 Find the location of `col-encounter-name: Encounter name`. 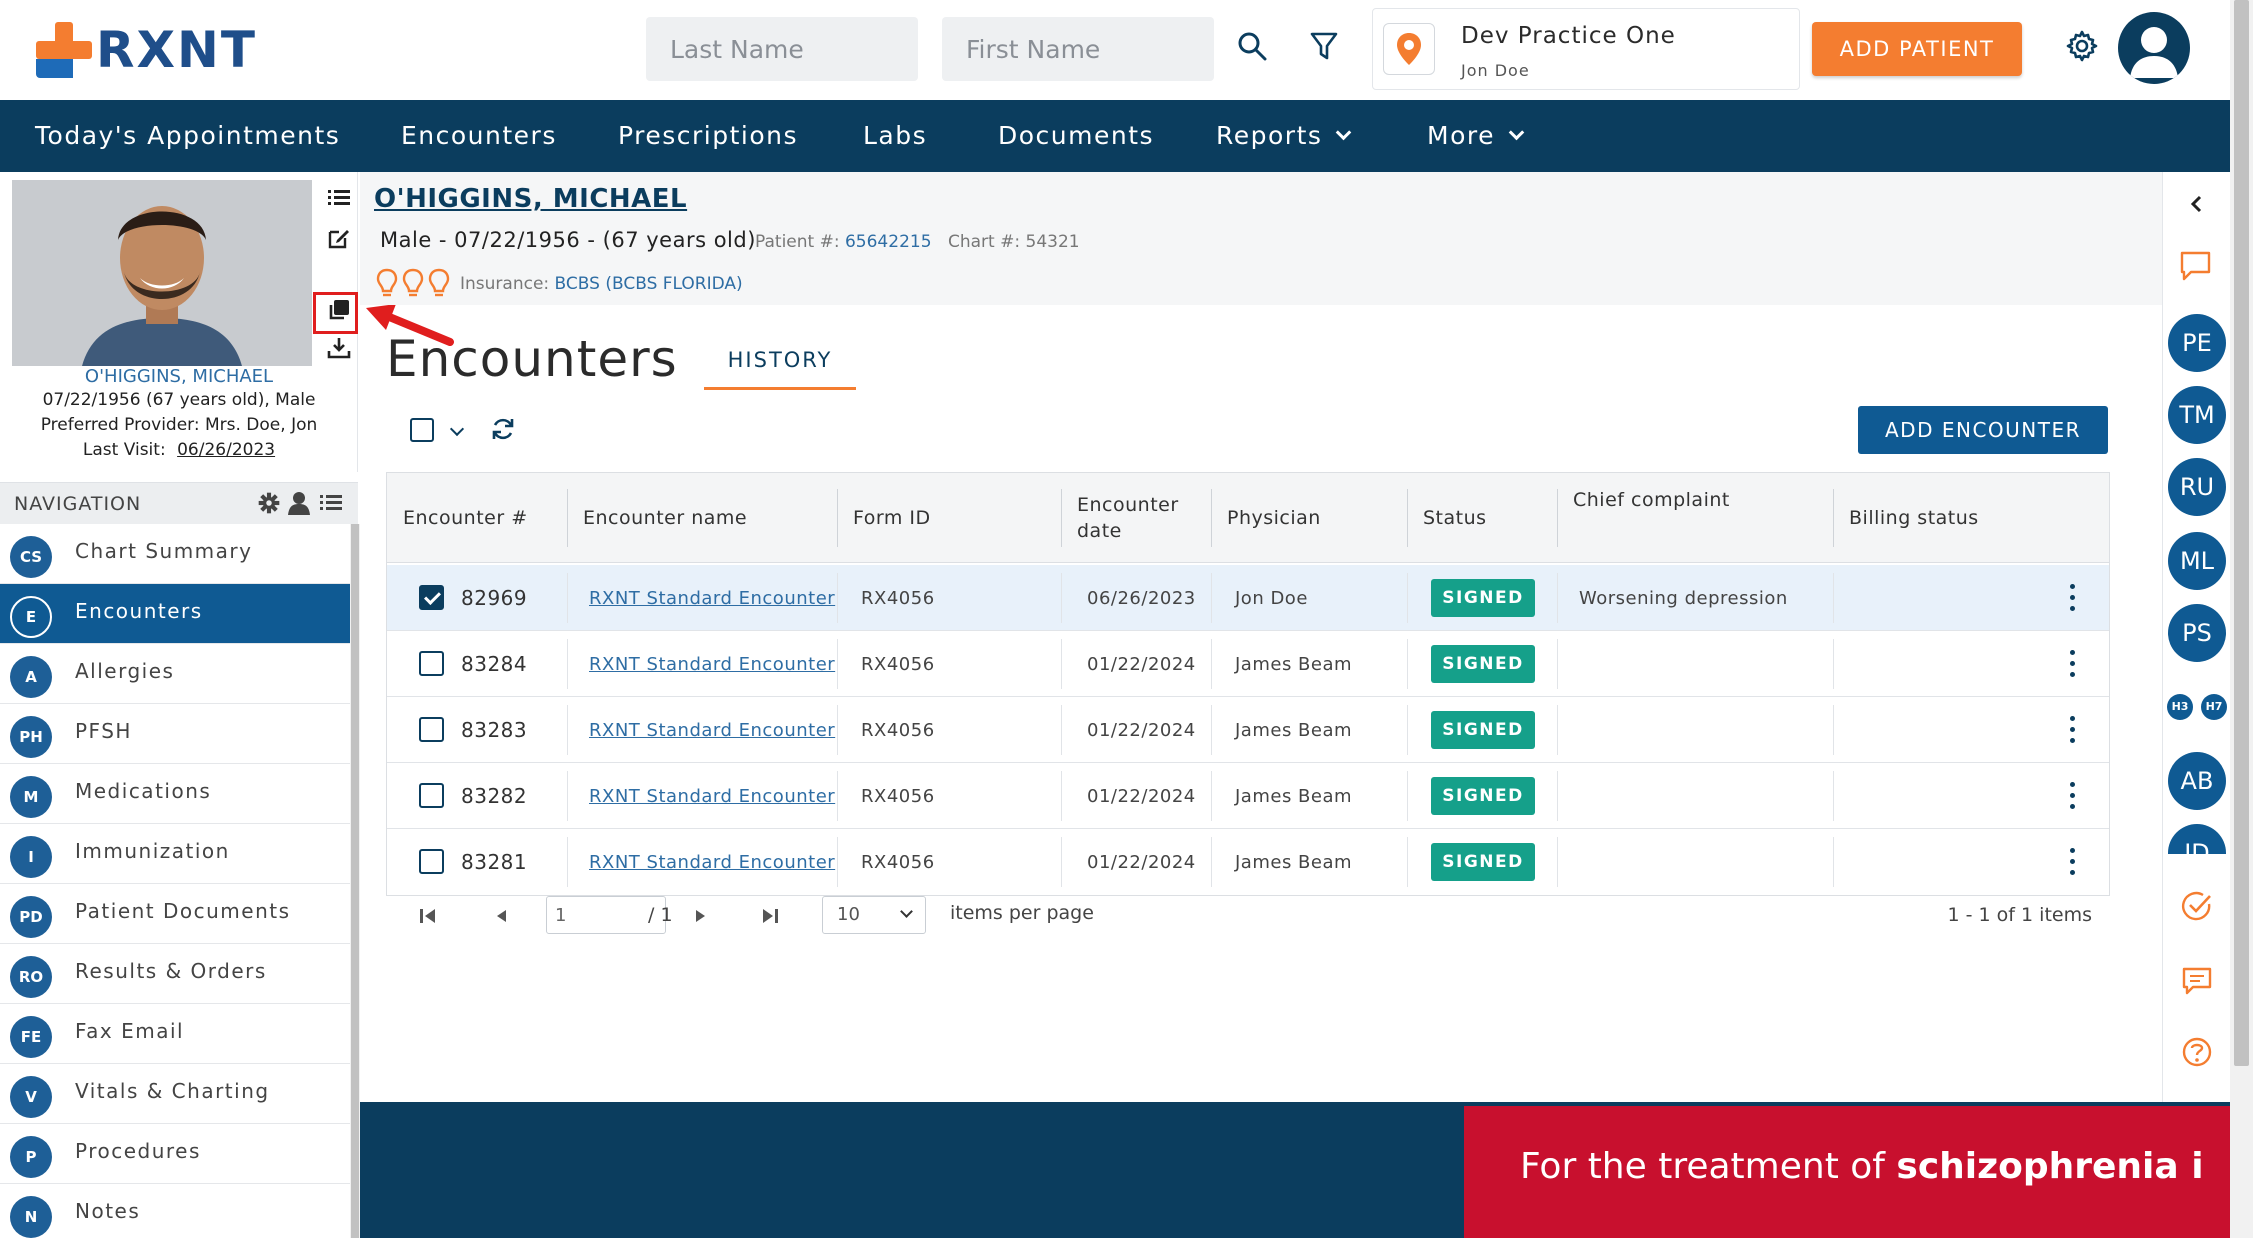

col-encounter-name: Encounter name is located at coordinates (703, 518).